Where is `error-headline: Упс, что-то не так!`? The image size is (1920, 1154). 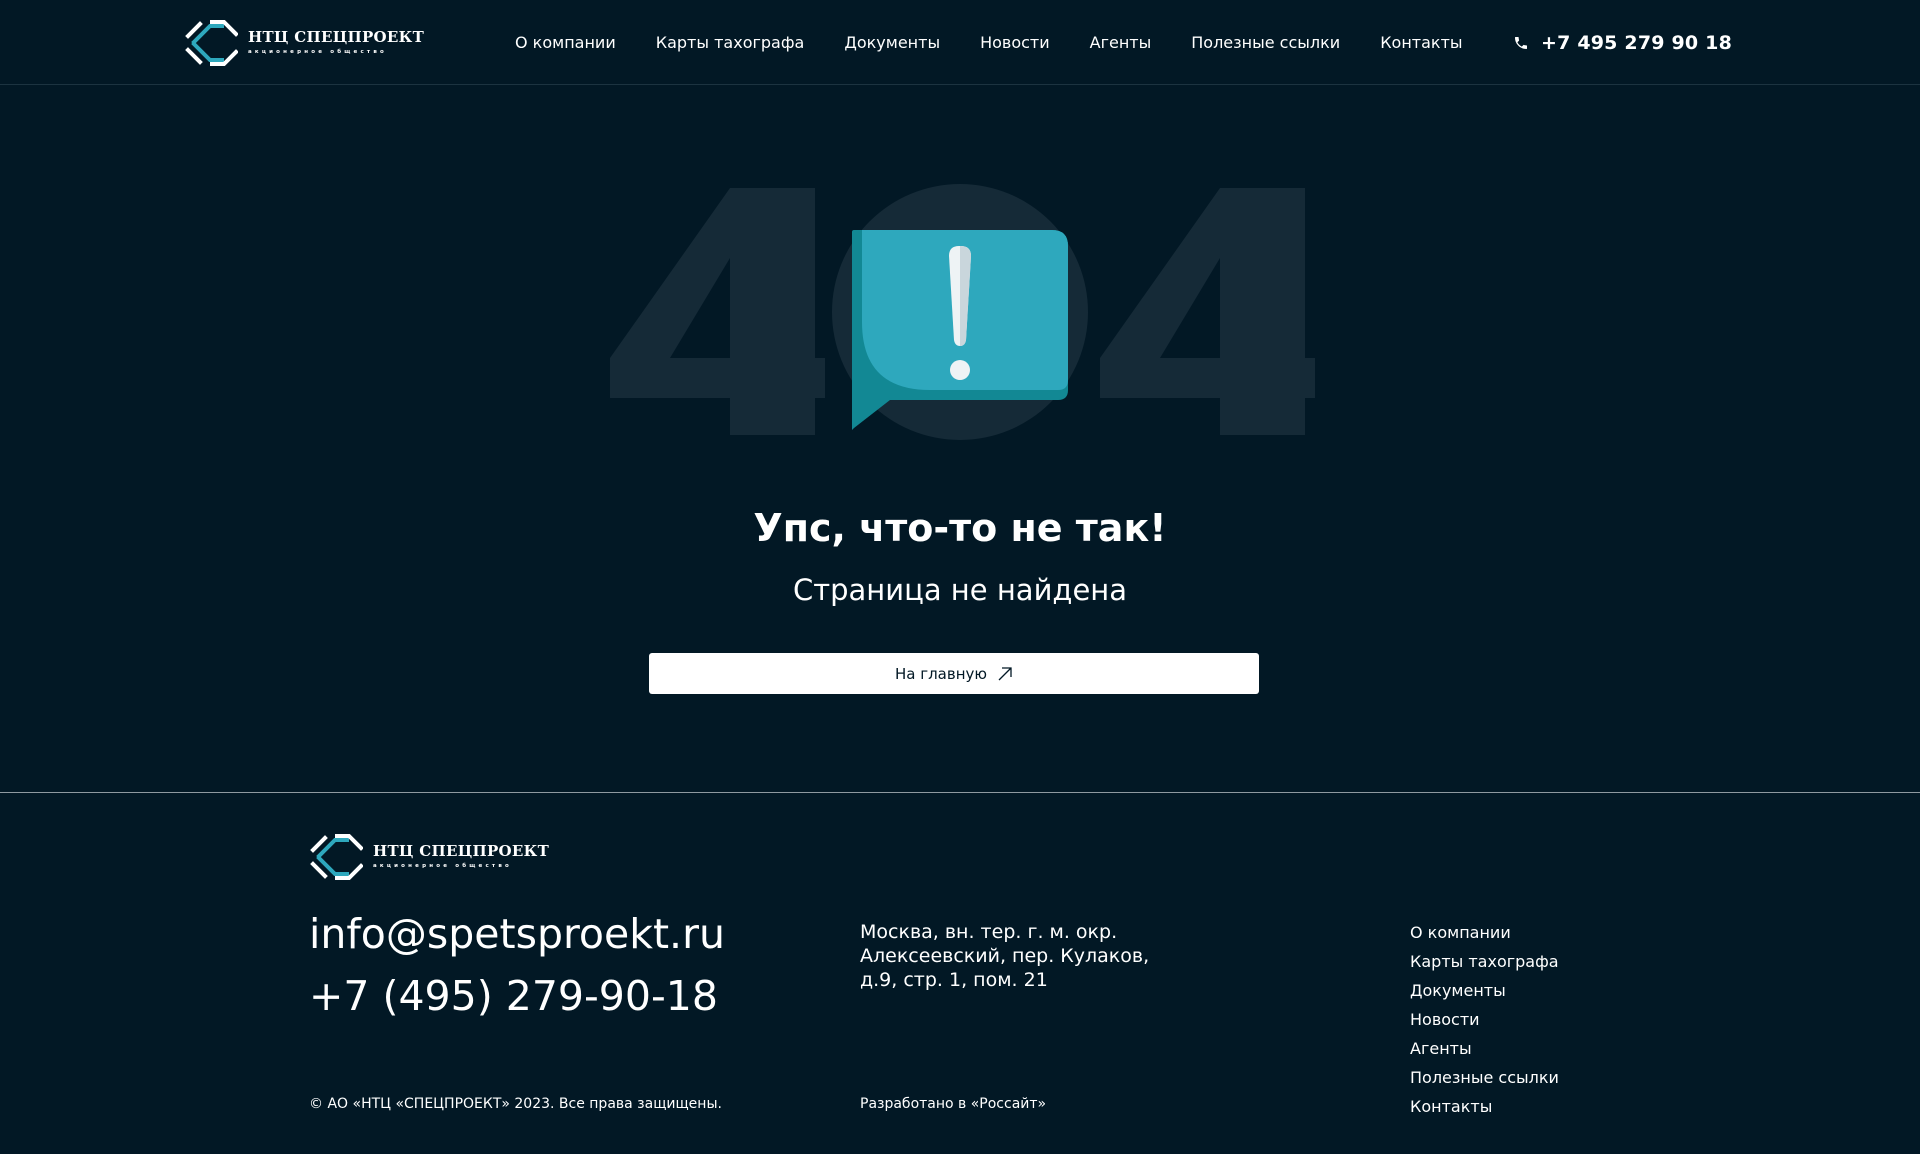 error-headline: Упс, что-то не так! is located at coordinates (960, 528).